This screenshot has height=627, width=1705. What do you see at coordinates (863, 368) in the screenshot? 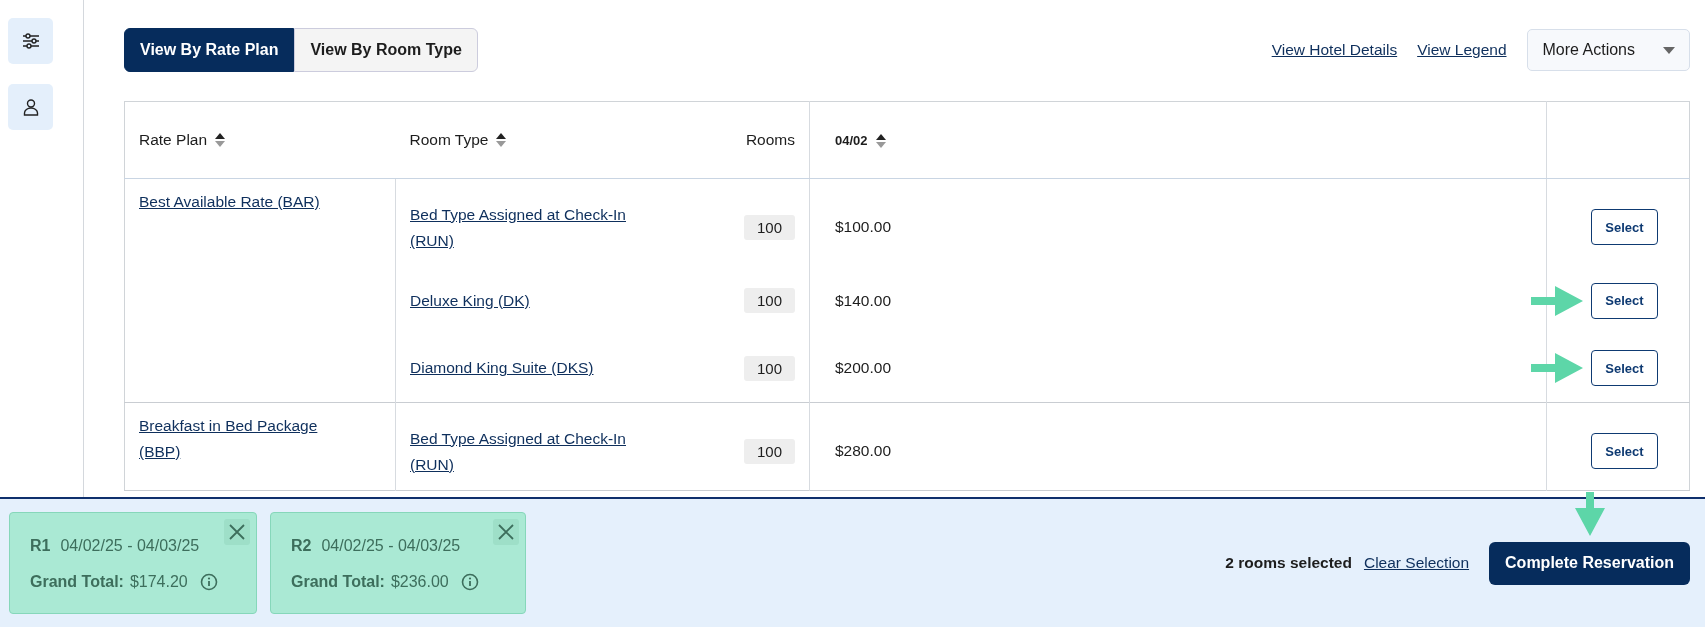
I see `rate-price: $200.00` at bounding box center [863, 368].